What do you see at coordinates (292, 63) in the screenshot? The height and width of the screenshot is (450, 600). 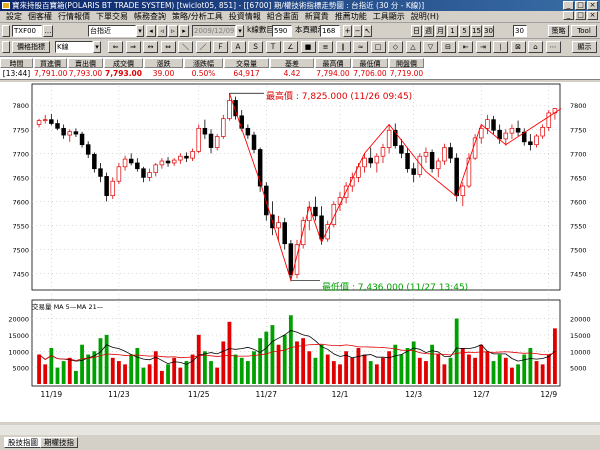 I see `quote-header-7: 基差` at bounding box center [292, 63].